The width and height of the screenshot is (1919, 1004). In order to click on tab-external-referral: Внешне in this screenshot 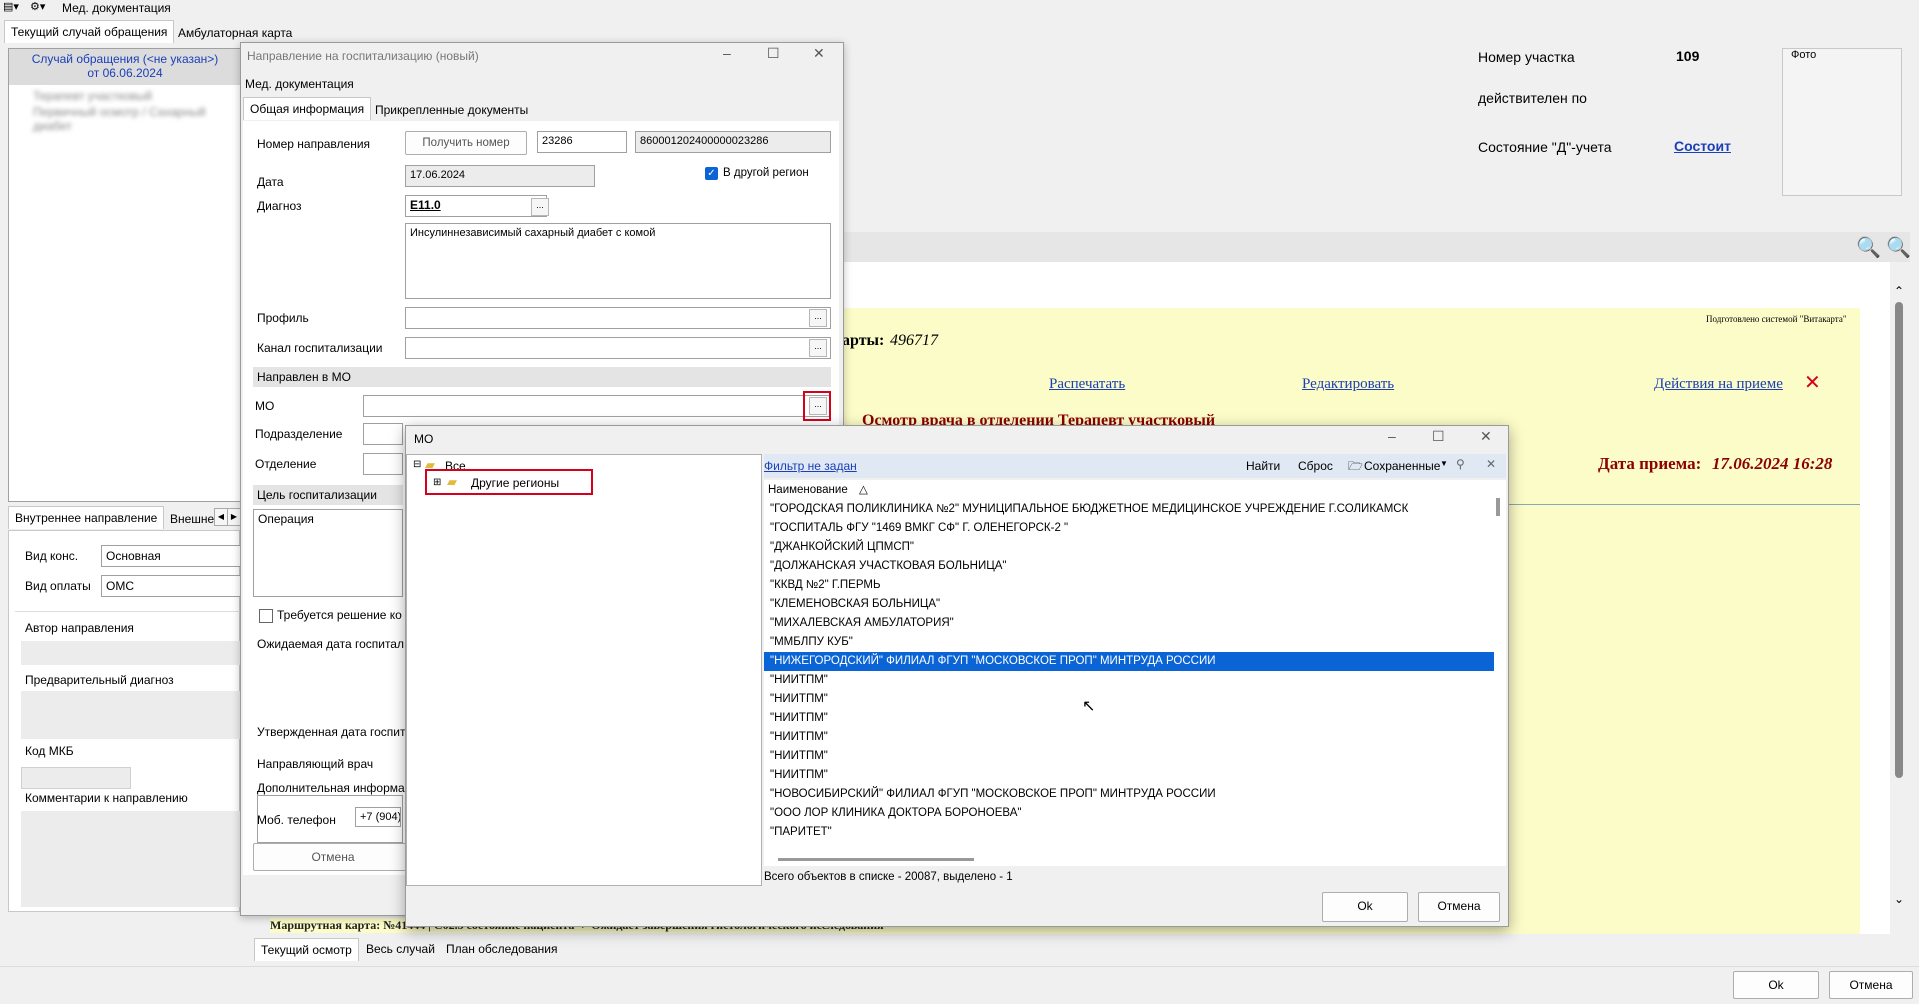, I will do `click(192, 519)`.